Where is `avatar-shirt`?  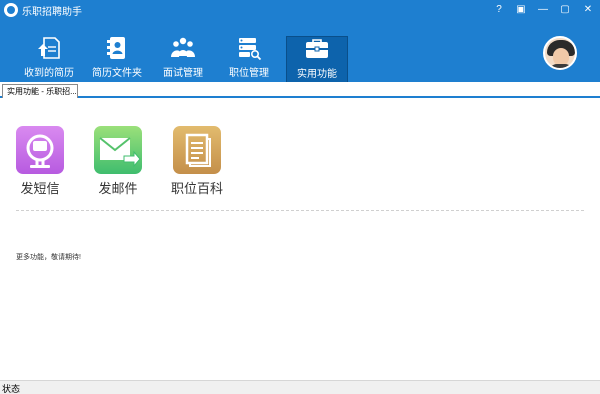 avatar-shirt is located at coordinates (561, 66).